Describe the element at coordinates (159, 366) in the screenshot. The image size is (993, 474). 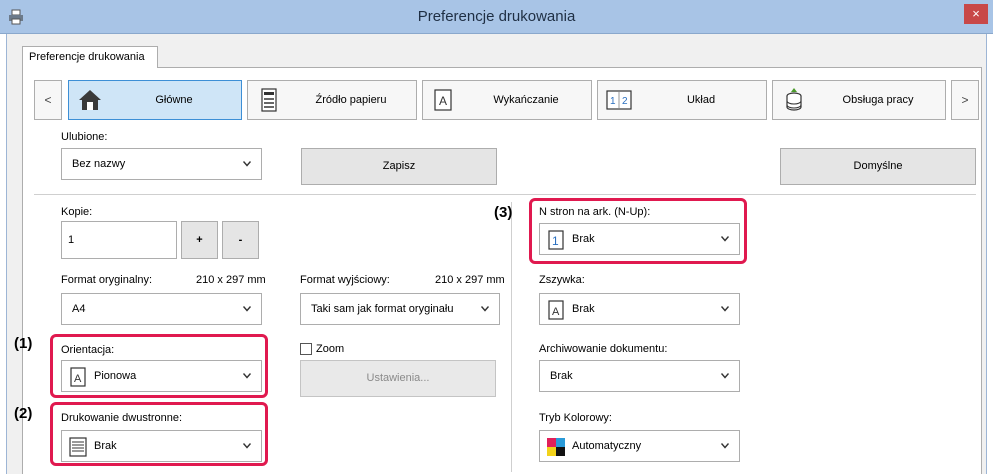
I see `highlight-orientation` at that location.